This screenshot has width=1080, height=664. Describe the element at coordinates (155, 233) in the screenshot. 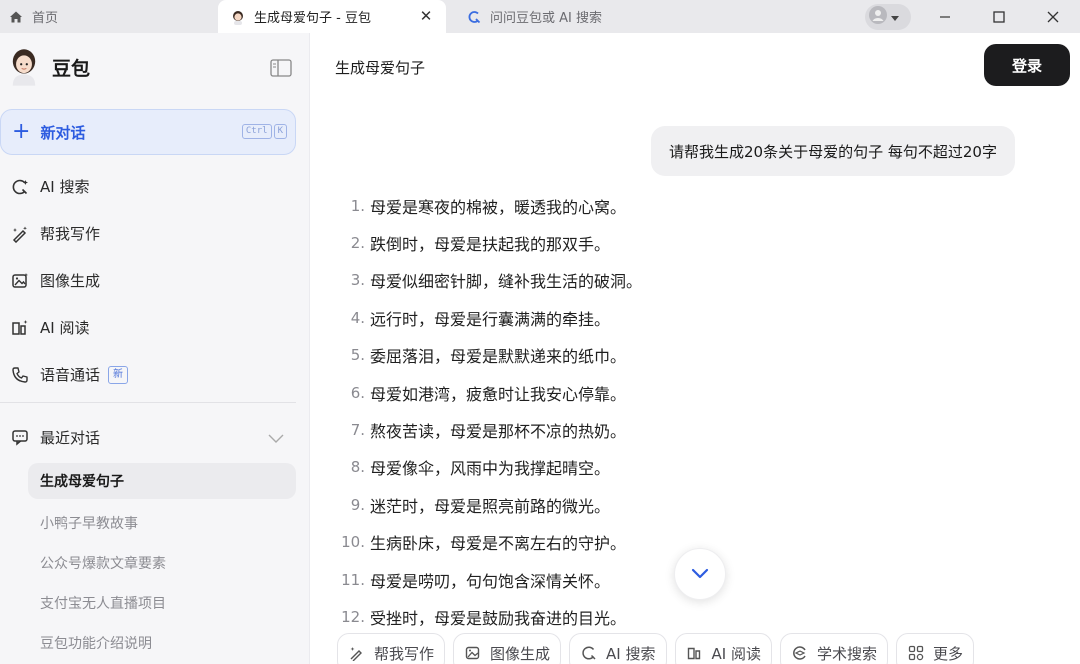

I see `sidebar-item-write: 帮我写作` at that location.